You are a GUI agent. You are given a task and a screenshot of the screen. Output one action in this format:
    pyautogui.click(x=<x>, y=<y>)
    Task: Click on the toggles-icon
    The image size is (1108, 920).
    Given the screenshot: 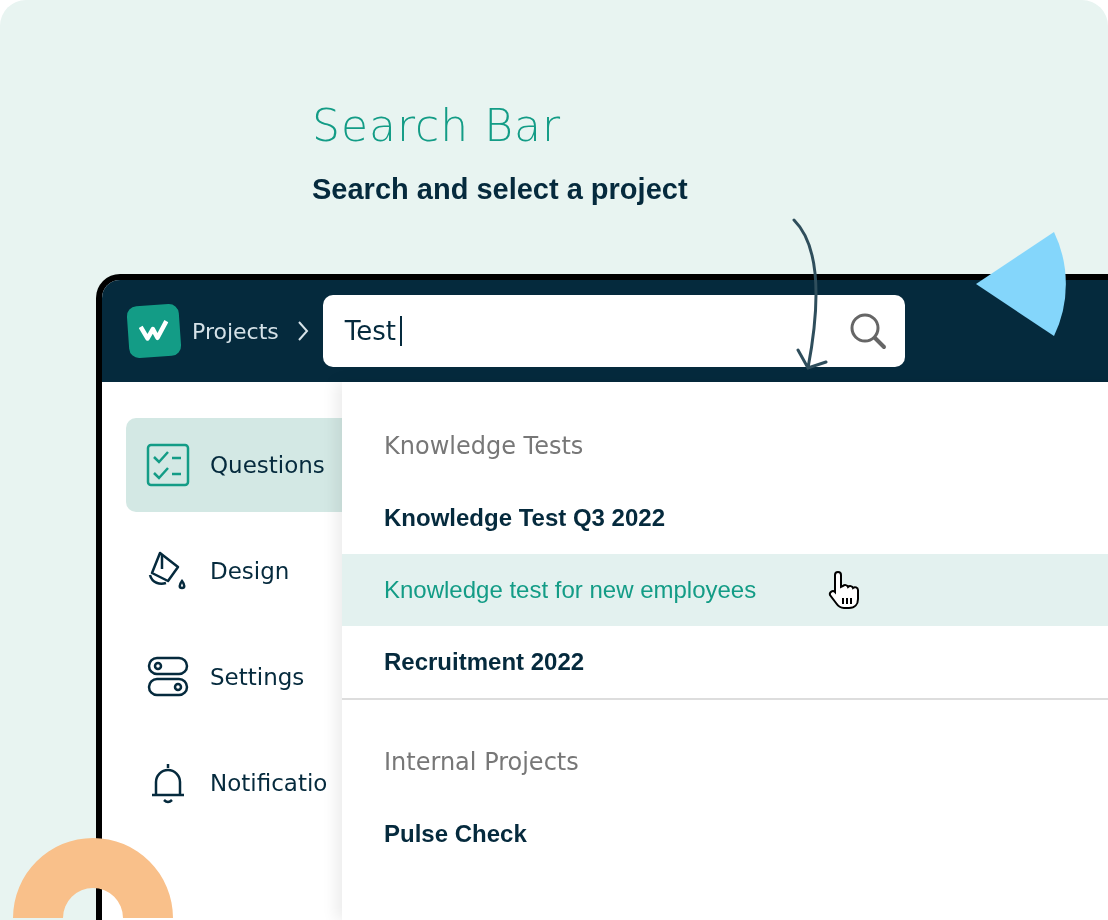 What is the action you would take?
    pyautogui.click(x=168, y=677)
    